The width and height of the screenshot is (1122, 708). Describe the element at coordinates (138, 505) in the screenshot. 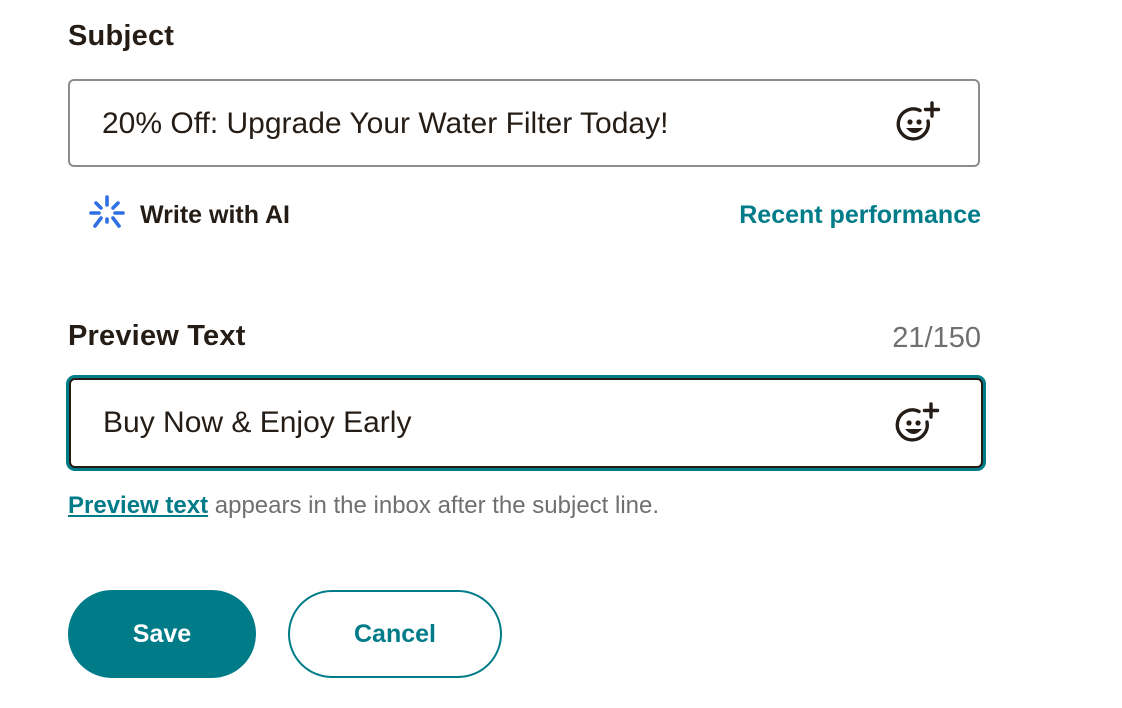

I see `preview-text-help-link: Preview text` at that location.